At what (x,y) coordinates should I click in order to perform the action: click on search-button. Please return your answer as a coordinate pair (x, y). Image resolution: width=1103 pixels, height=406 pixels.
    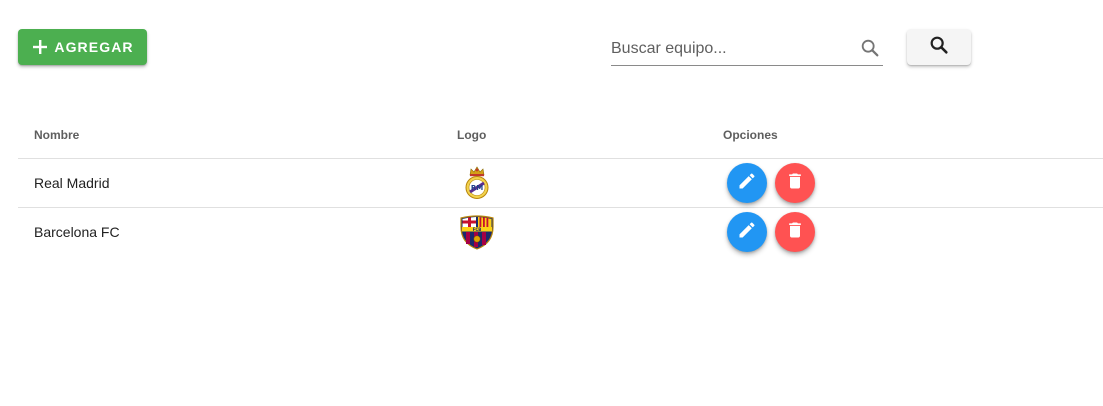
    Looking at the image, I should click on (939, 47).